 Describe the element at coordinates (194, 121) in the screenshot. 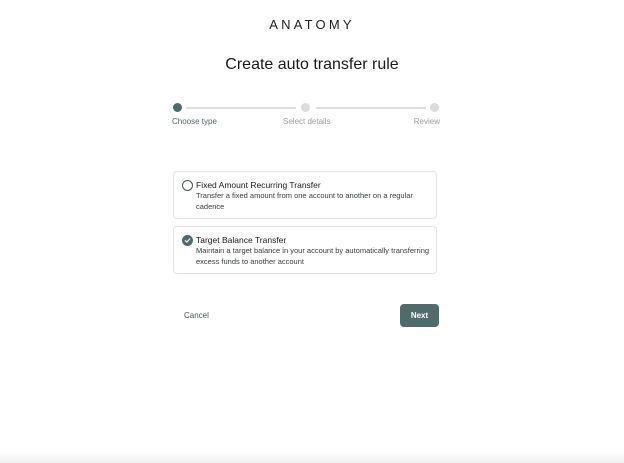

I see `step-label-choose-type: Choose type` at that location.